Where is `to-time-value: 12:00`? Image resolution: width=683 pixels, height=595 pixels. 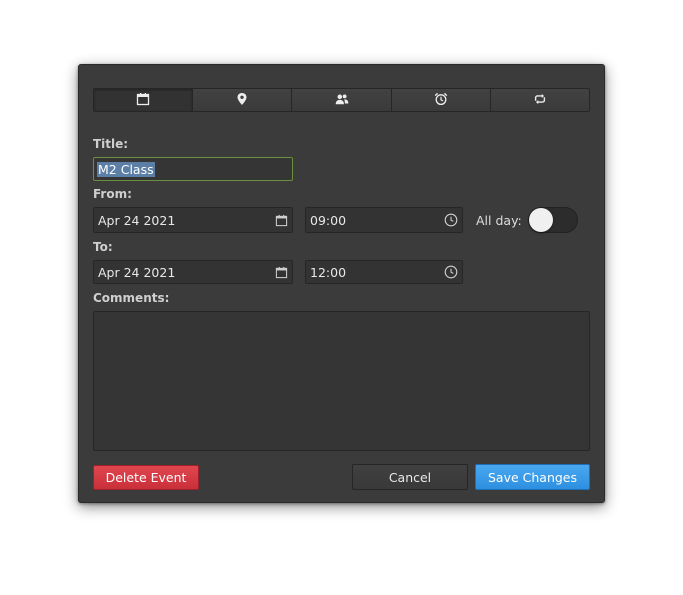
to-time-value: 12:00 is located at coordinates (328, 272).